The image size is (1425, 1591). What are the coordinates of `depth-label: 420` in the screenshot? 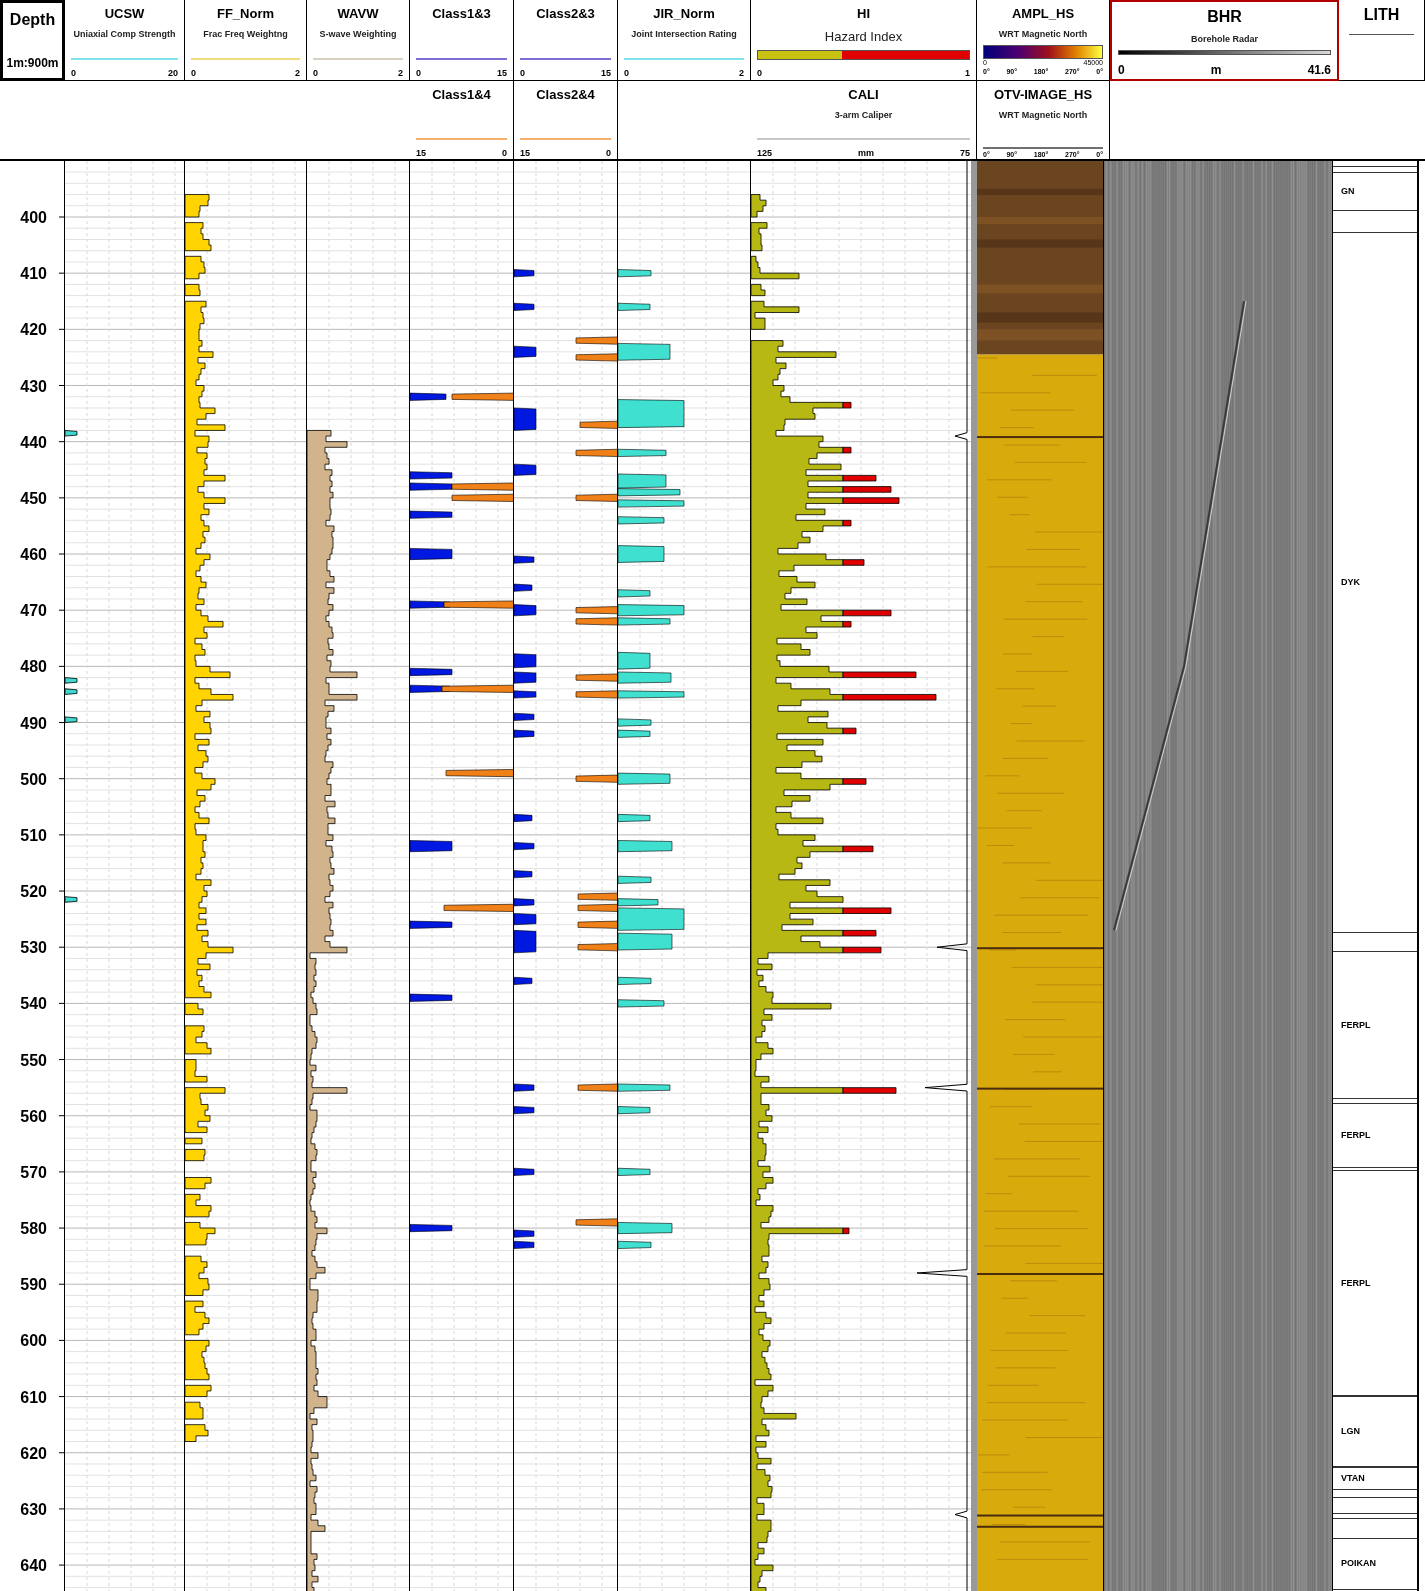 It's located at (33, 330).